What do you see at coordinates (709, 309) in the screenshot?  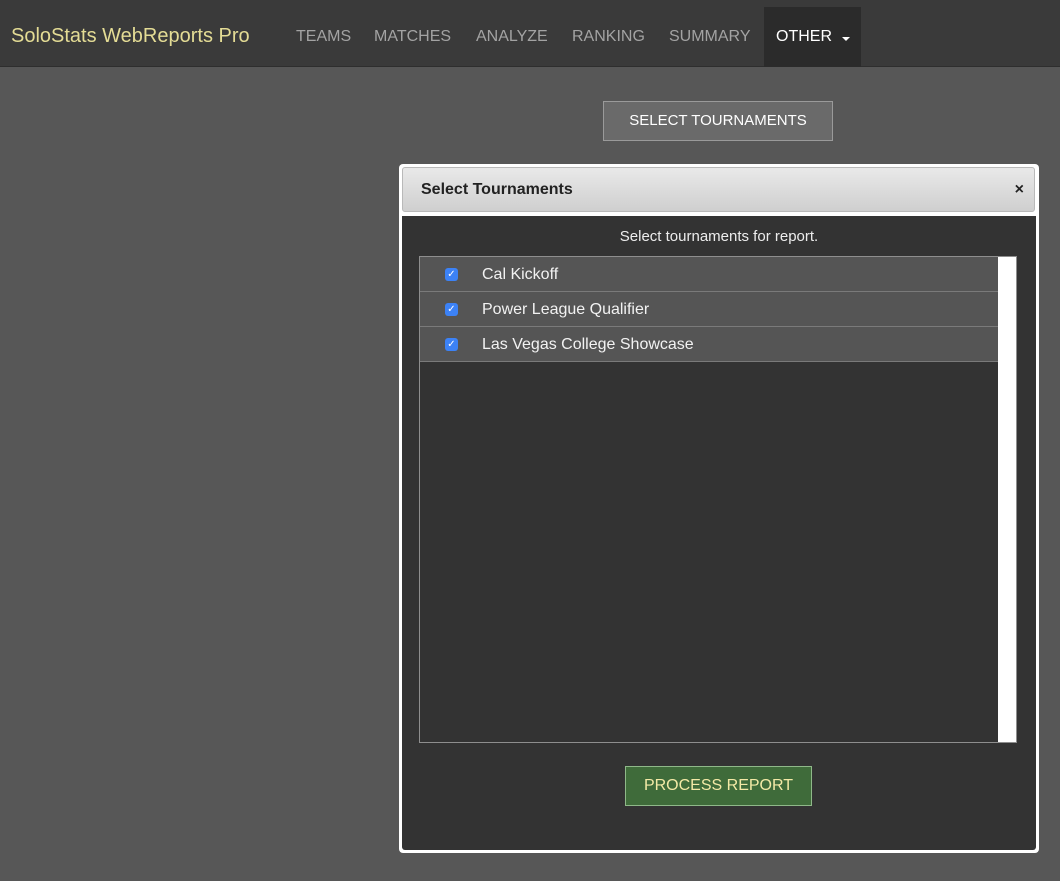 I see `tournament-list-item: ✓ Power League Qualifier` at bounding box center [709, 309].